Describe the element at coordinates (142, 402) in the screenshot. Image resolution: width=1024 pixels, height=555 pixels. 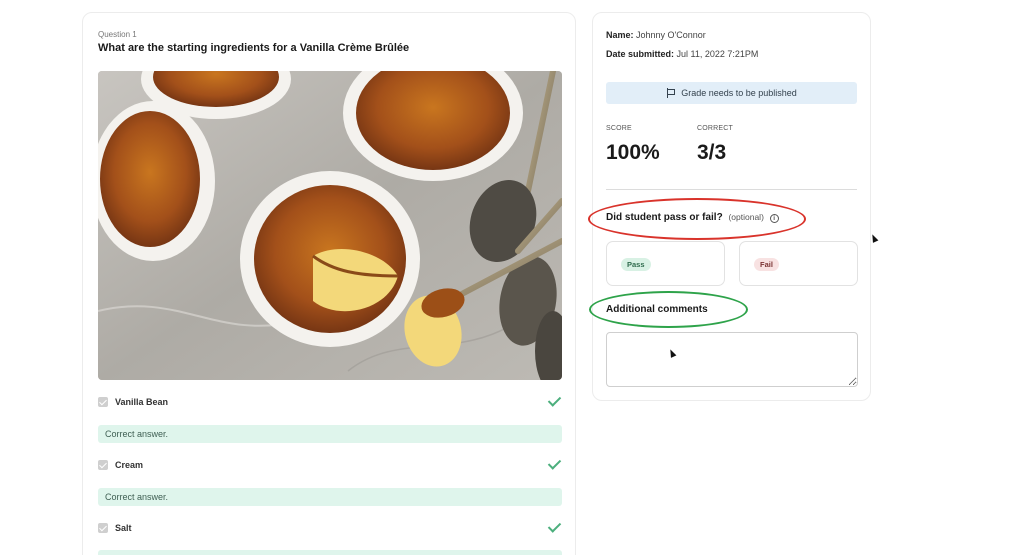
I see `answer-label: Vanilla Bean` at that location.